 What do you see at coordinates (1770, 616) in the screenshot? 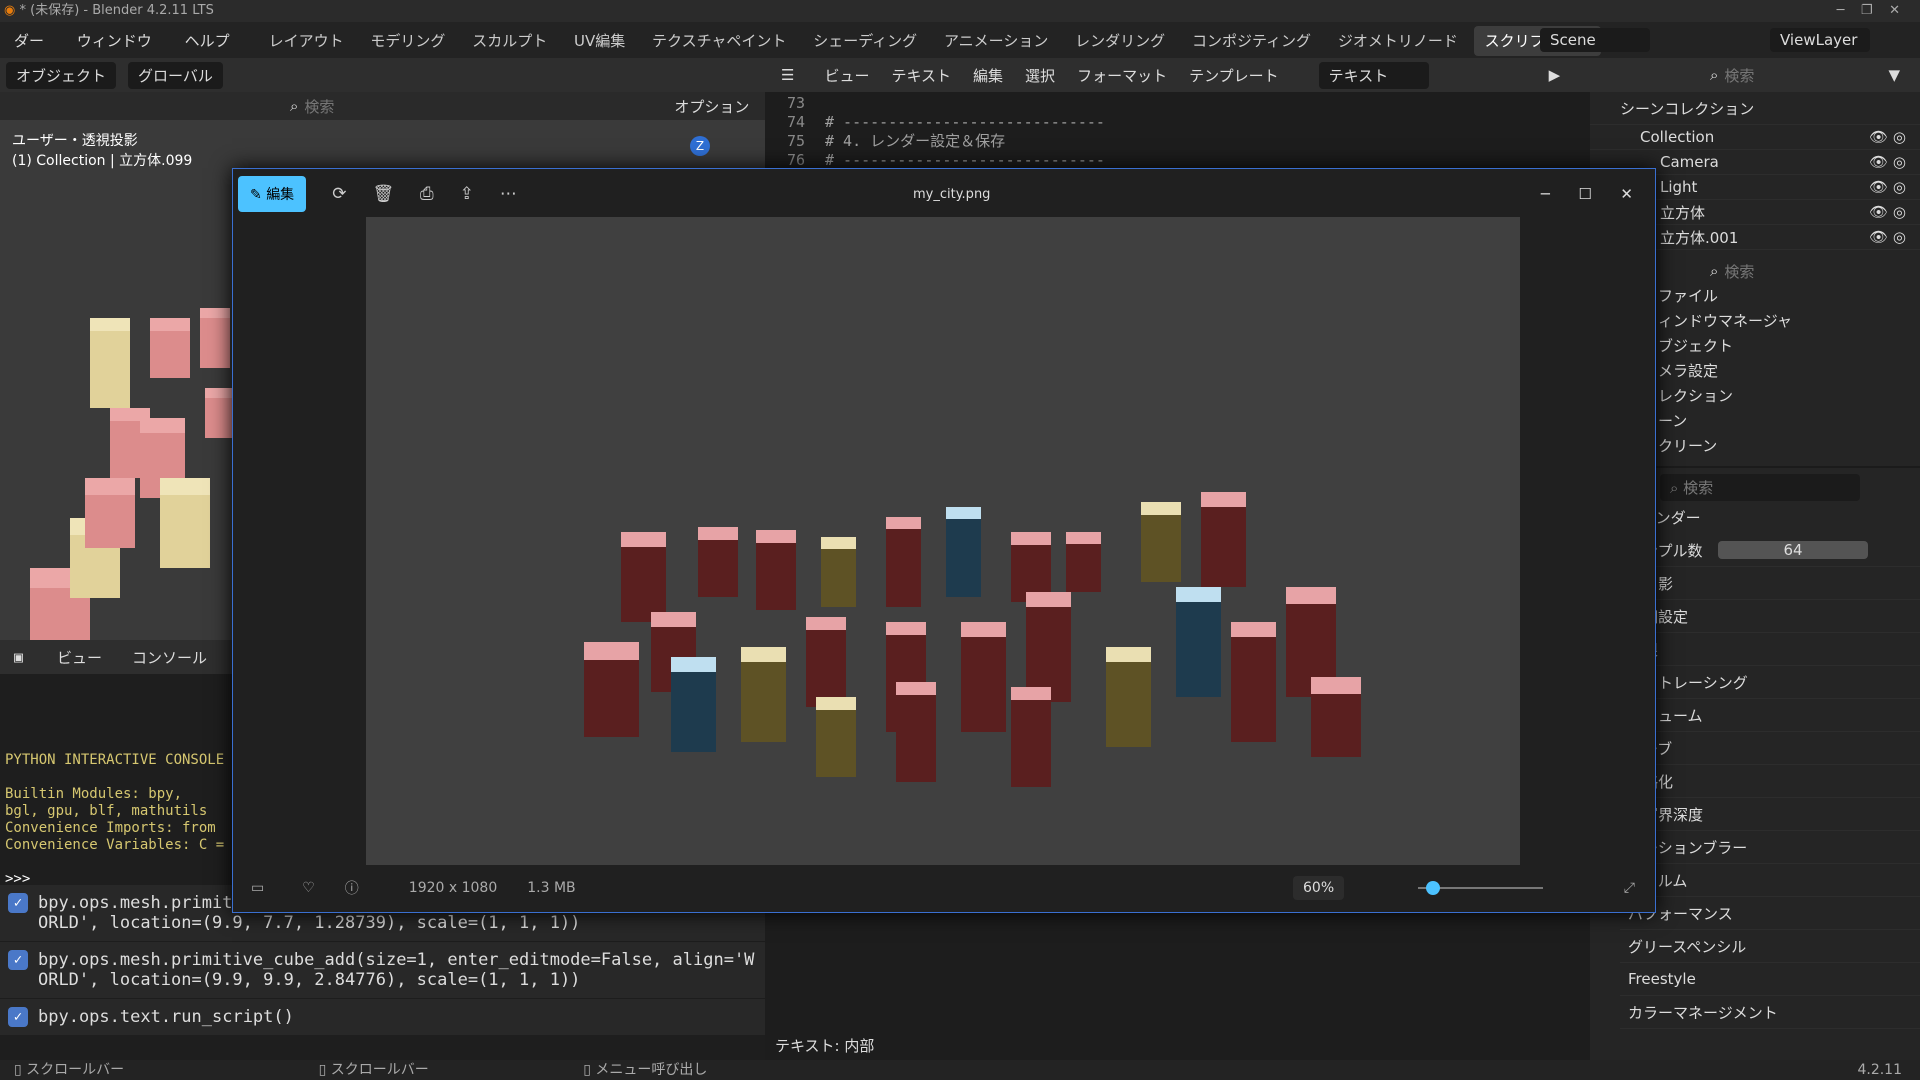
I see `prop-advanced: 詳細設定` at bounding box center [1770, 616].